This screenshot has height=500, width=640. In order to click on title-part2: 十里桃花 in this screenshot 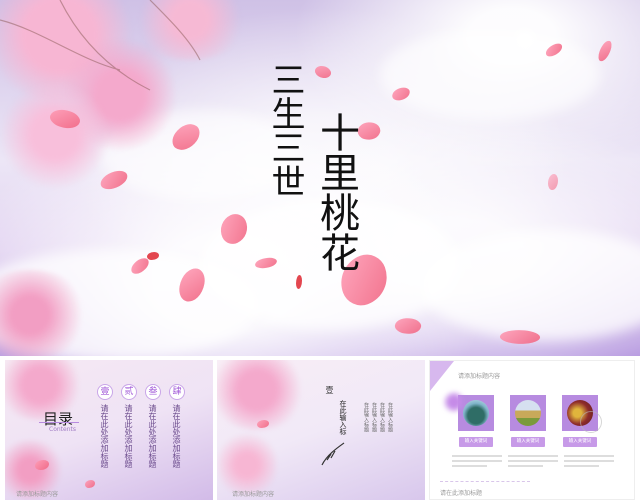, I will do `click(336, 192)`.